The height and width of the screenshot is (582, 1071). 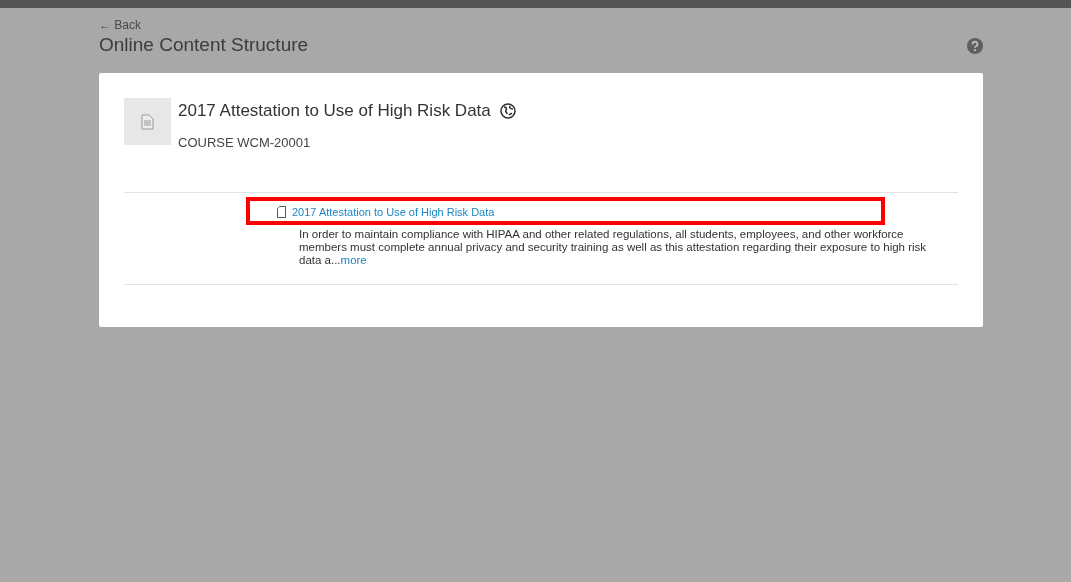 I want to click on item-link: 2017 Attestation to Use of High Risk Data, so click(x=393, y=212).